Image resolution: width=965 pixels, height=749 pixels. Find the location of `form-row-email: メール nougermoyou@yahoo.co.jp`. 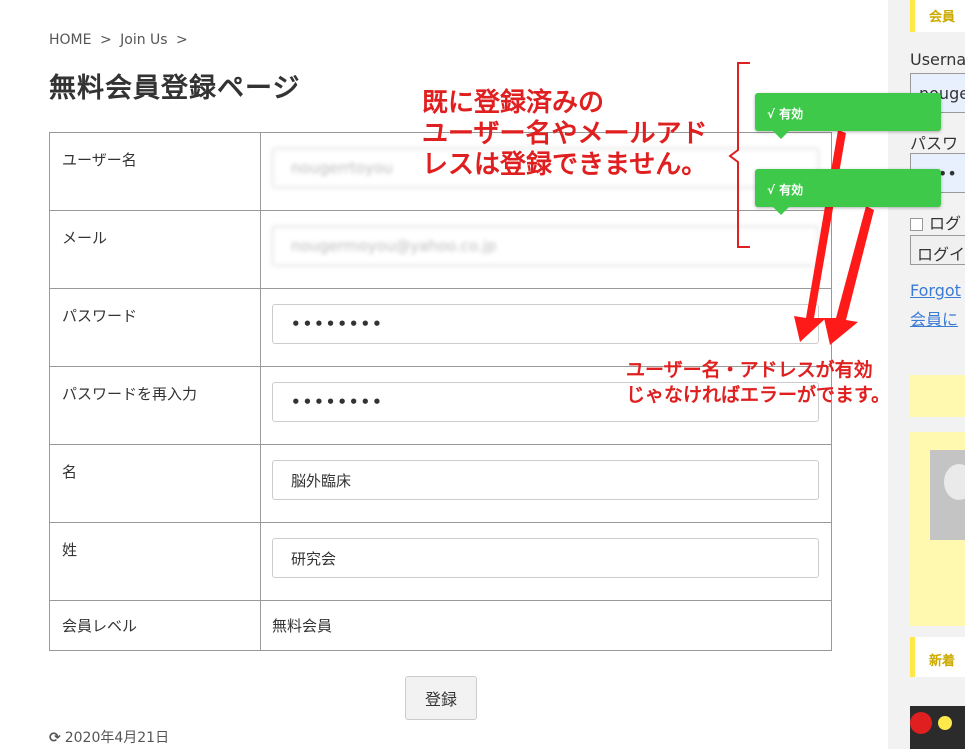

form-row-email: メール nougermoyou@yahoo.co.jp is located at coordinates (440, 249).